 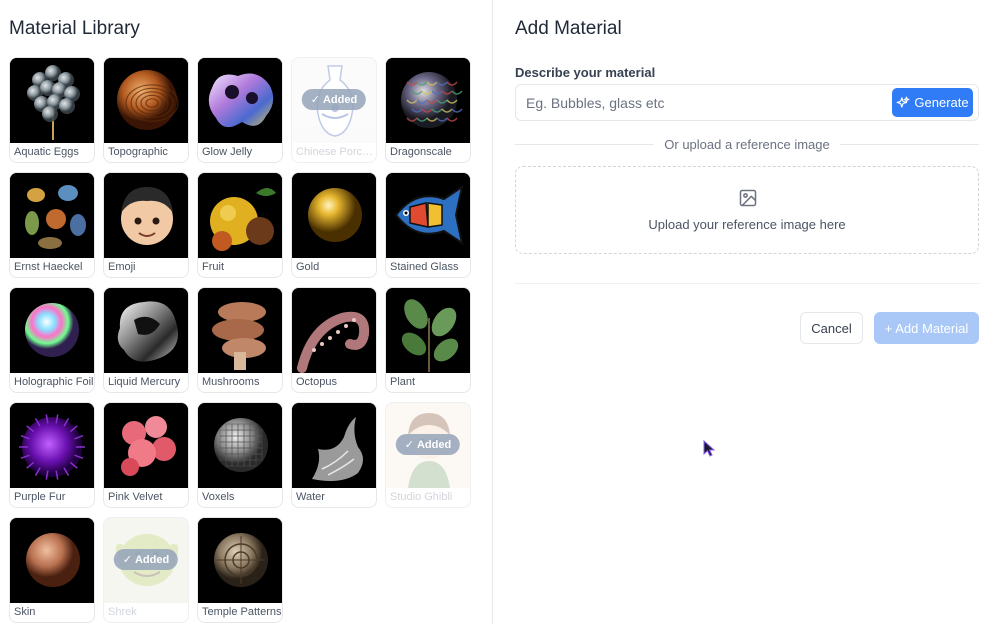 I want to click on glow-jelly-thumb, so click(x=240, y=100).